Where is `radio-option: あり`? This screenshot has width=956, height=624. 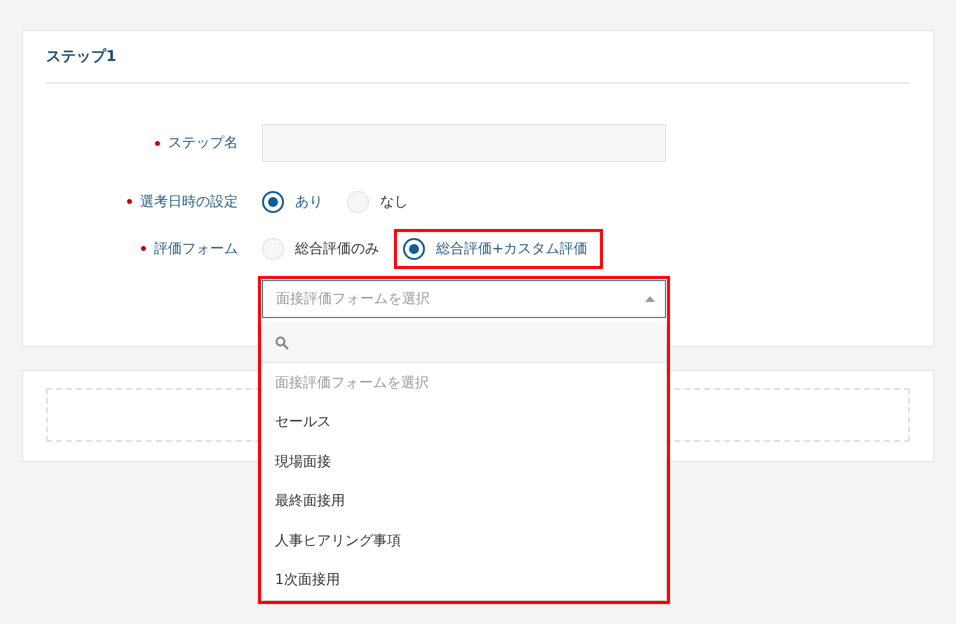
radio-option: あり is located at coordinates (295, 201).